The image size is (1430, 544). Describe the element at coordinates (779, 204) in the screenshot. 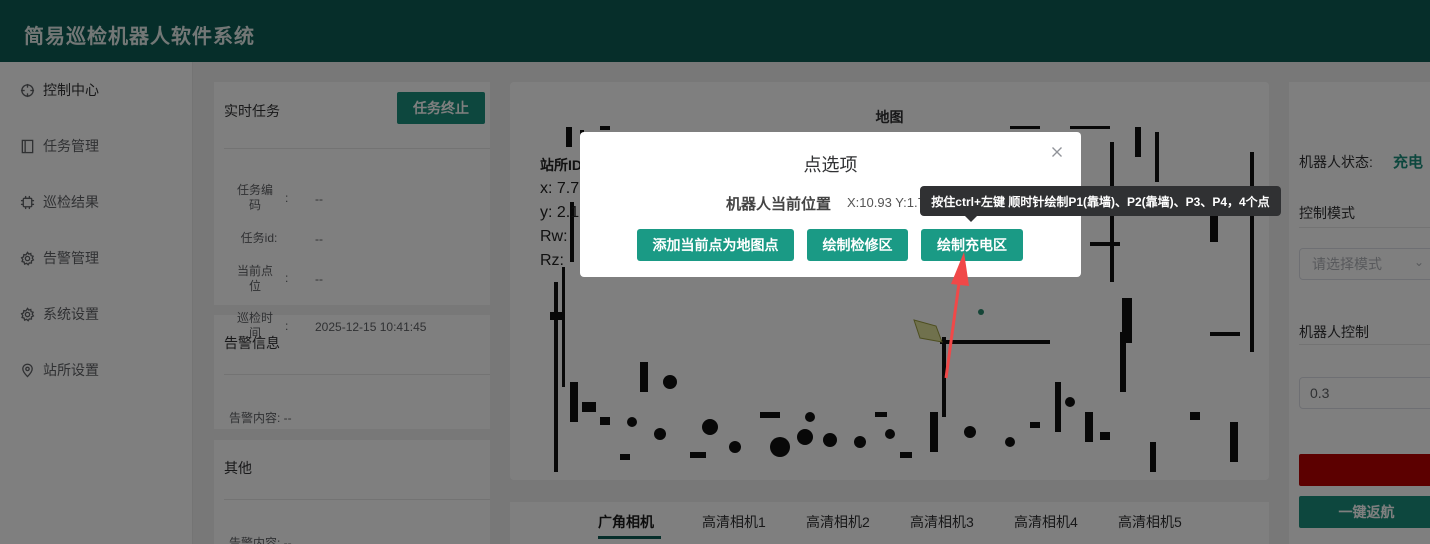

I see `robot-position-label: 机器人当前位置` at that location.